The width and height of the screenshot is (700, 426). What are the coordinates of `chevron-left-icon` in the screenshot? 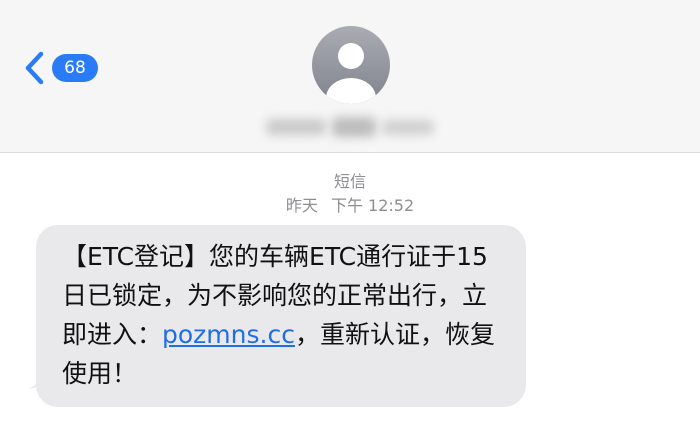 It's located at (34, 68).